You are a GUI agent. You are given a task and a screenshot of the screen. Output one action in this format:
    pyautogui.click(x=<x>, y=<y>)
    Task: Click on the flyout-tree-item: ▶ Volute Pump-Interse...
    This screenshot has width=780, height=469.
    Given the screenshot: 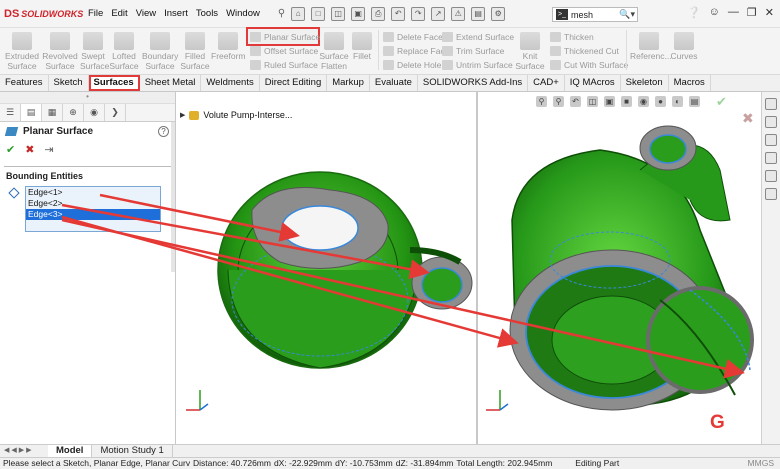 What is the action you would take?
    pyautogui.click(x=236, y=115)
    